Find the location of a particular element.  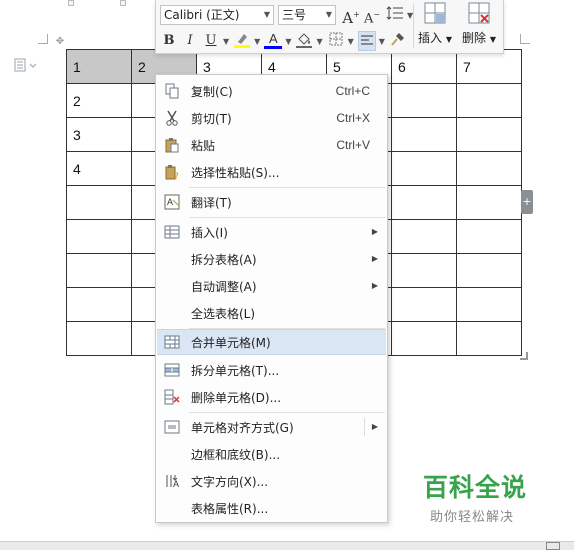

table-cell: 2 is located at coordinates (99, 100).